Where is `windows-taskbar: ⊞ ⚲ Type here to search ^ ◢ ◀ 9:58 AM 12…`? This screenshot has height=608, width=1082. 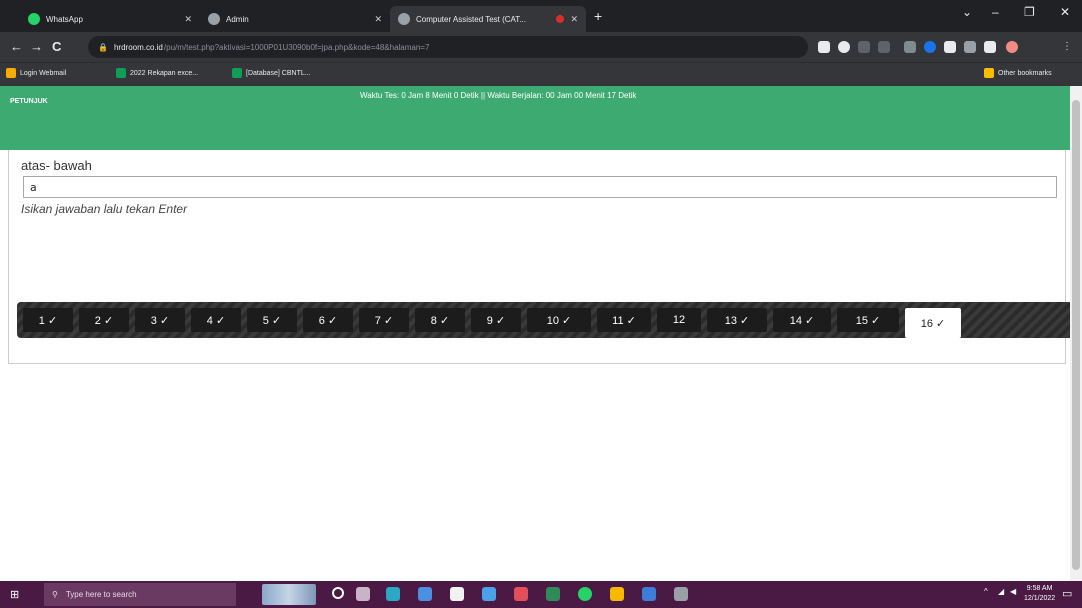 windows-taskbar: ⊞ ⚲ Type here to search ^ ◢ ◀ 9:58 AM 12… is located at coordinates (541, 594).